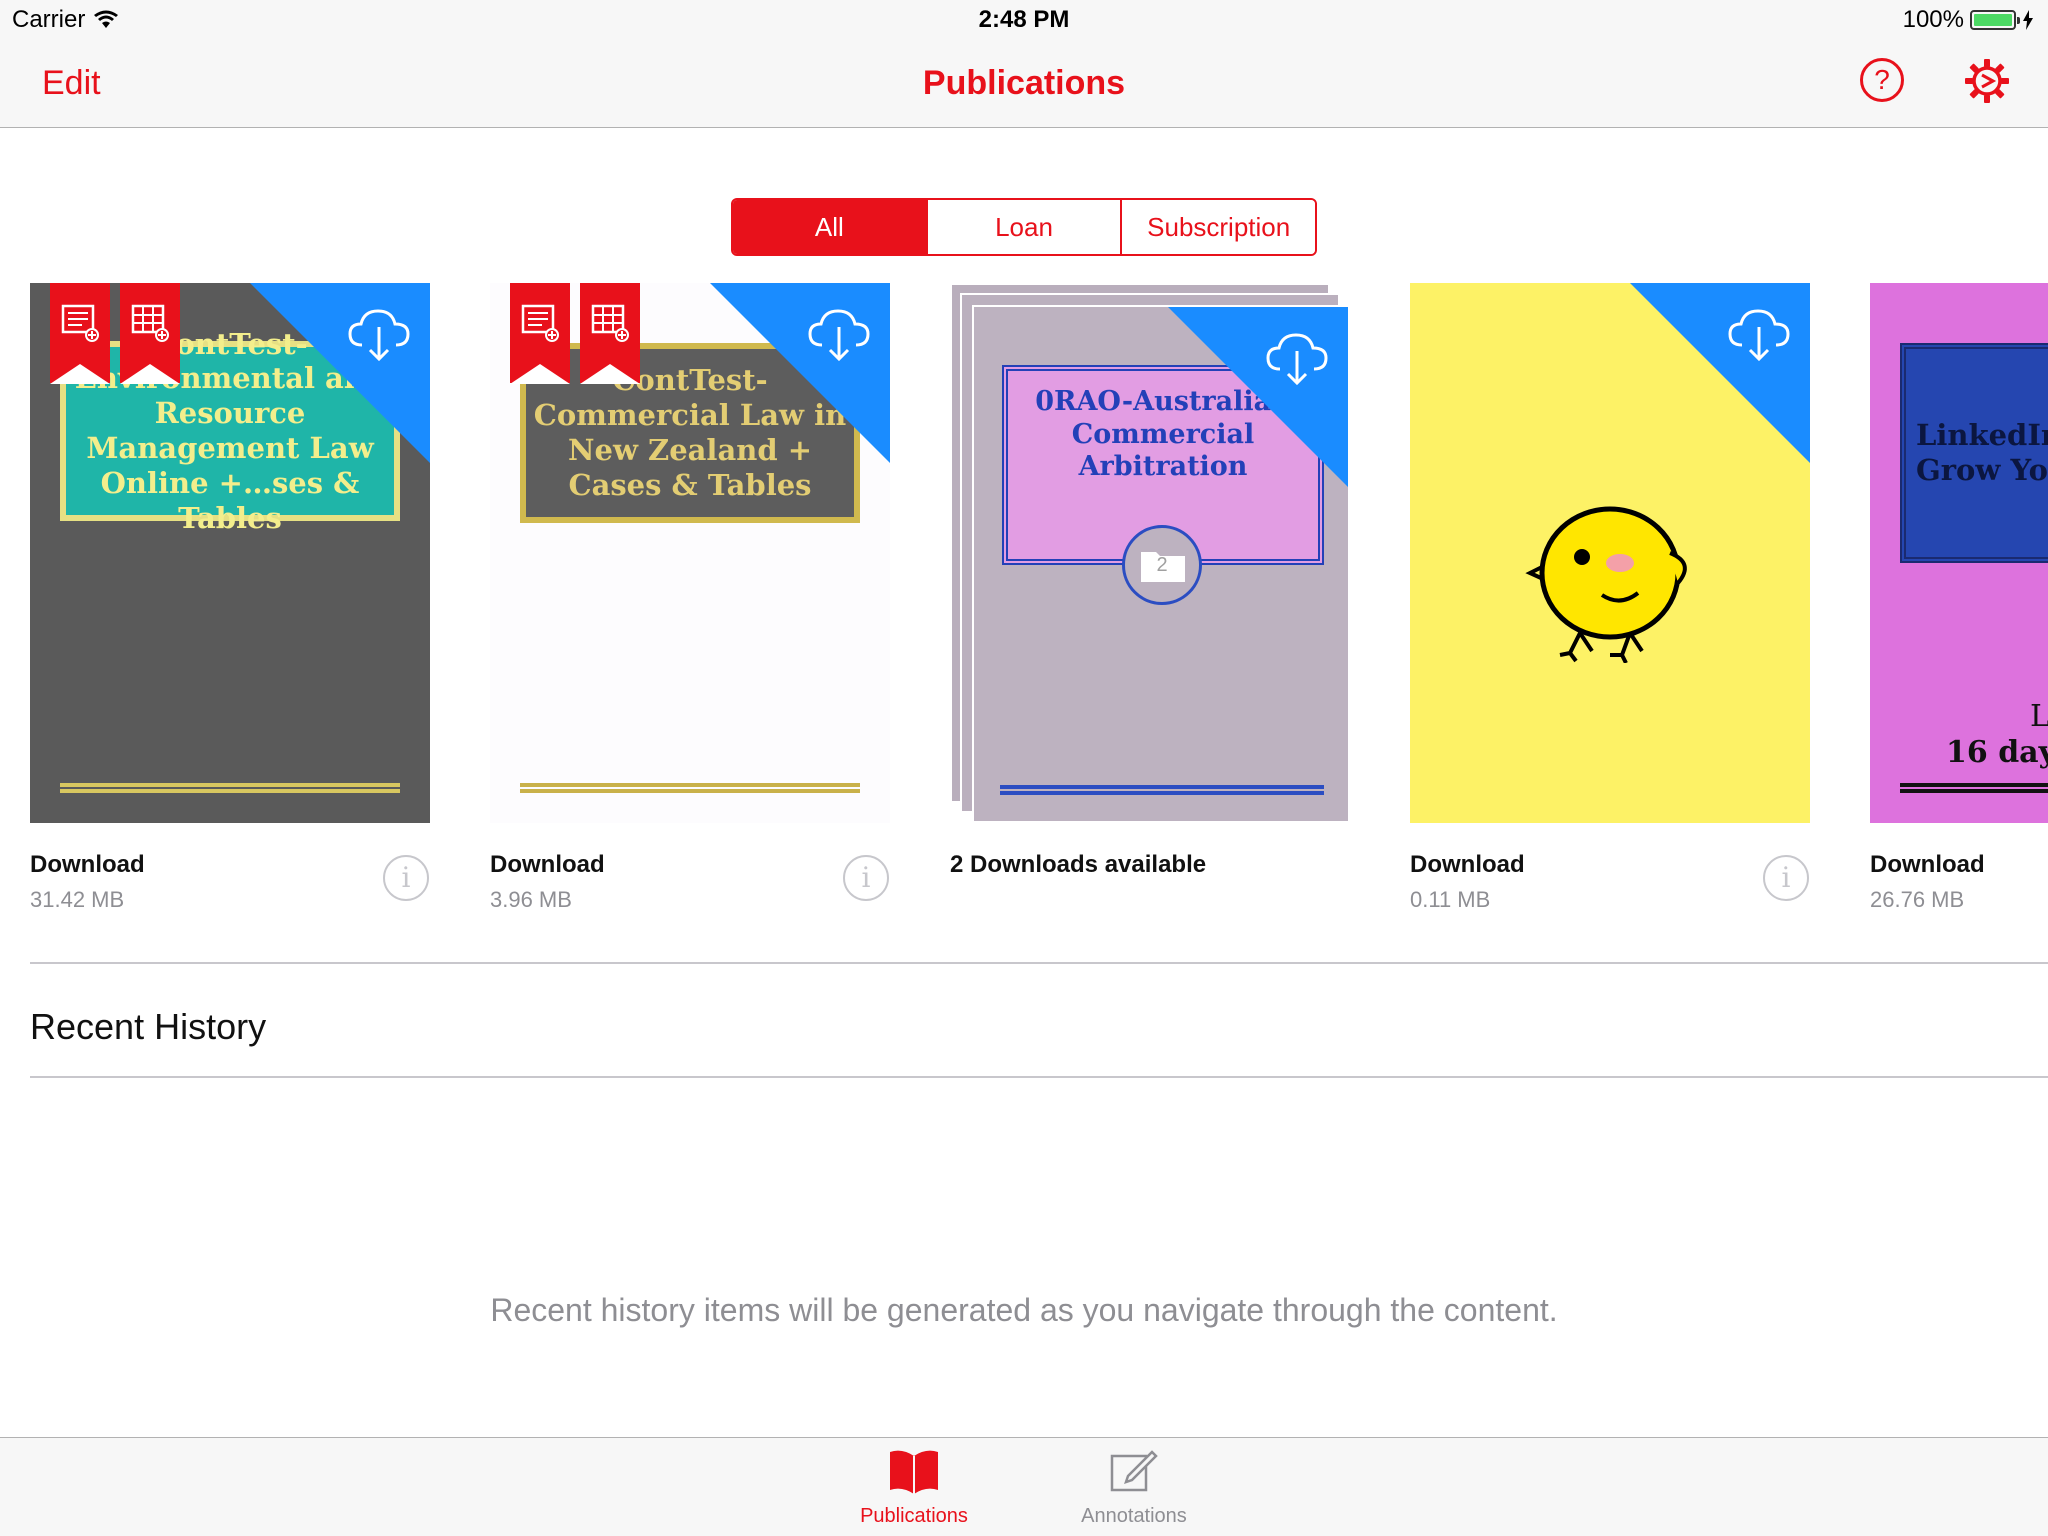 The width and height of the screenshot is (2048, 1536). I want to click on status-bar: Carrier 2:48 PM 100%, so click(1024, 20).